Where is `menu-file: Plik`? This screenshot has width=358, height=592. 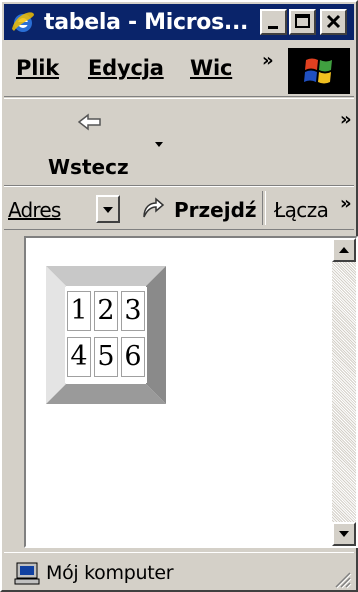
menu-file: Plik is located at coordinates (37, 68).